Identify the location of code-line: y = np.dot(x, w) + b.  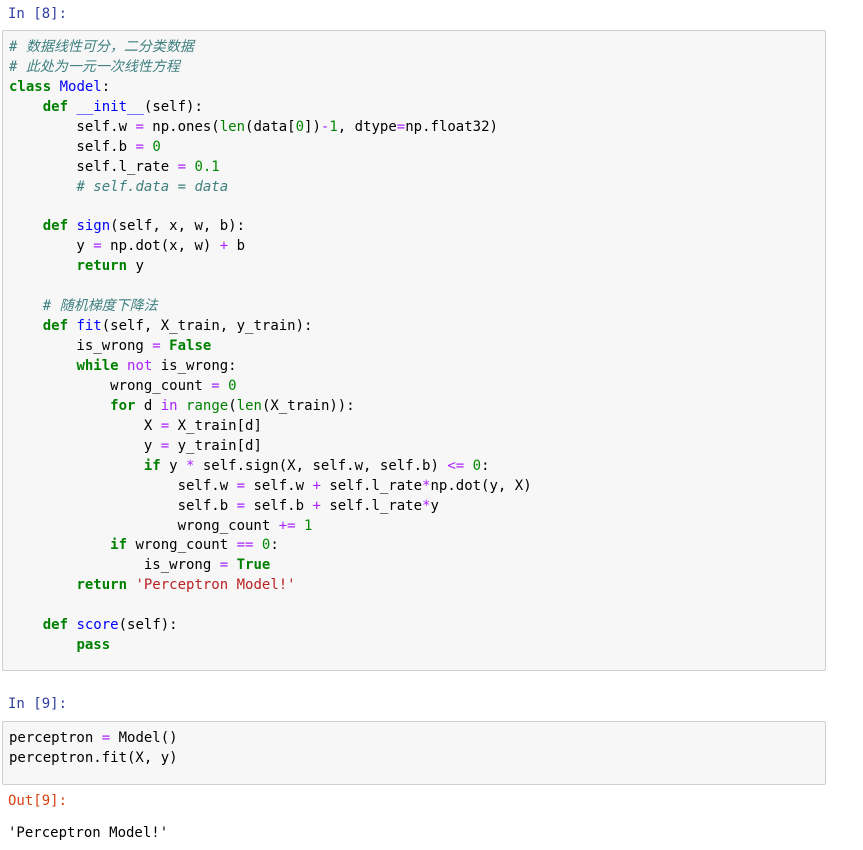
(417, 247).